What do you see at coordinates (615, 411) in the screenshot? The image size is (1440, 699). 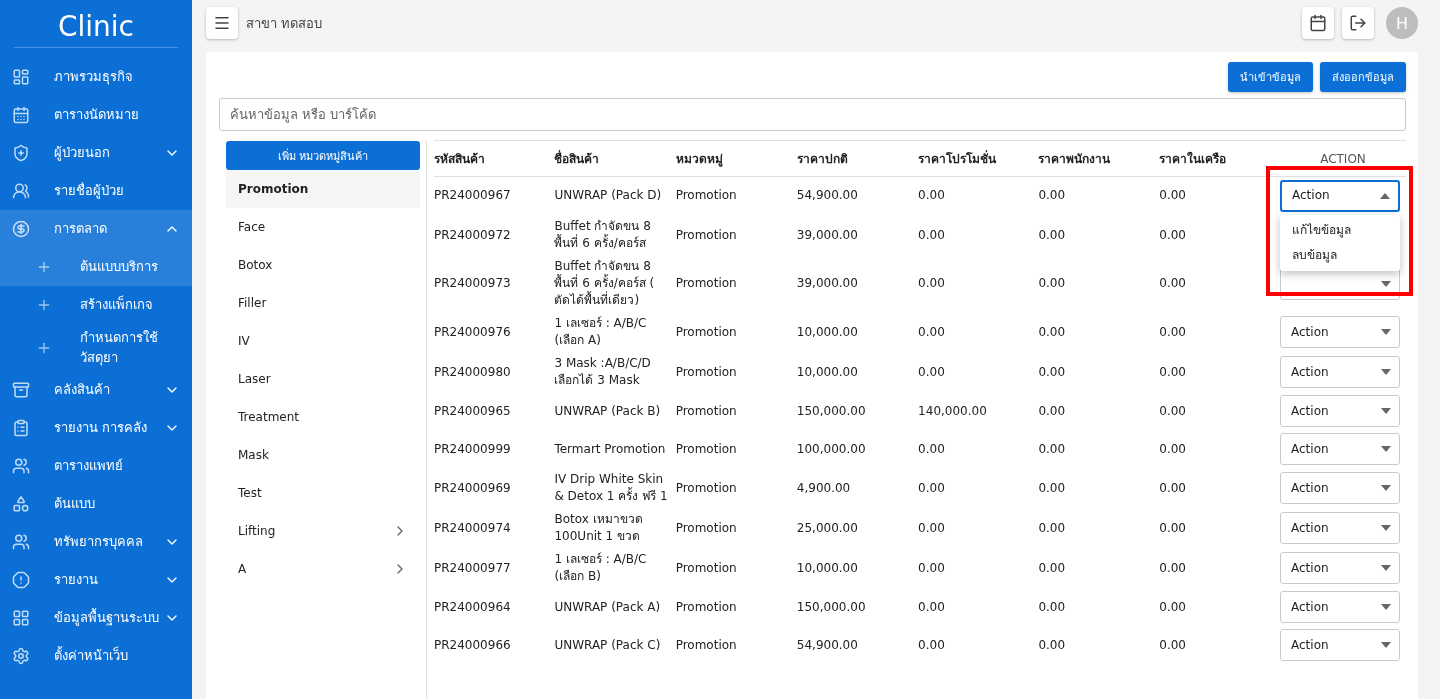 I see `table-cell: UNWRAP (Pack B)` at bounding box center [615, 411].